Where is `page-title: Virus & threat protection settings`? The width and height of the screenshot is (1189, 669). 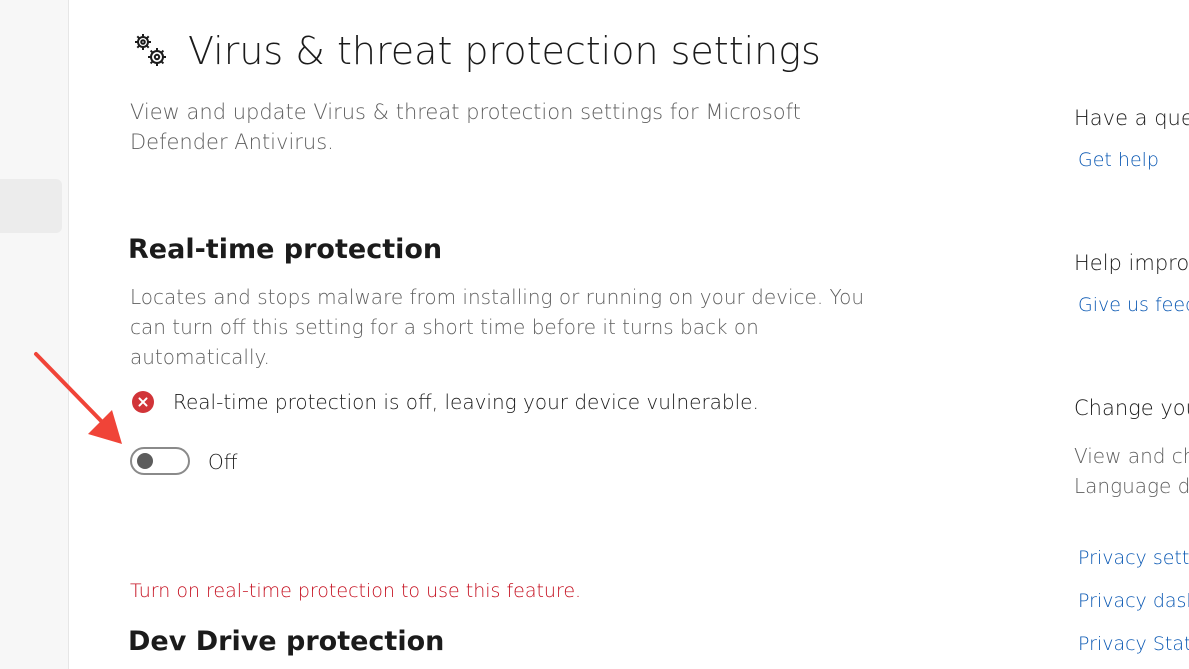 page-title: Virus & threat protection settings is located at coordinates (504, 51).